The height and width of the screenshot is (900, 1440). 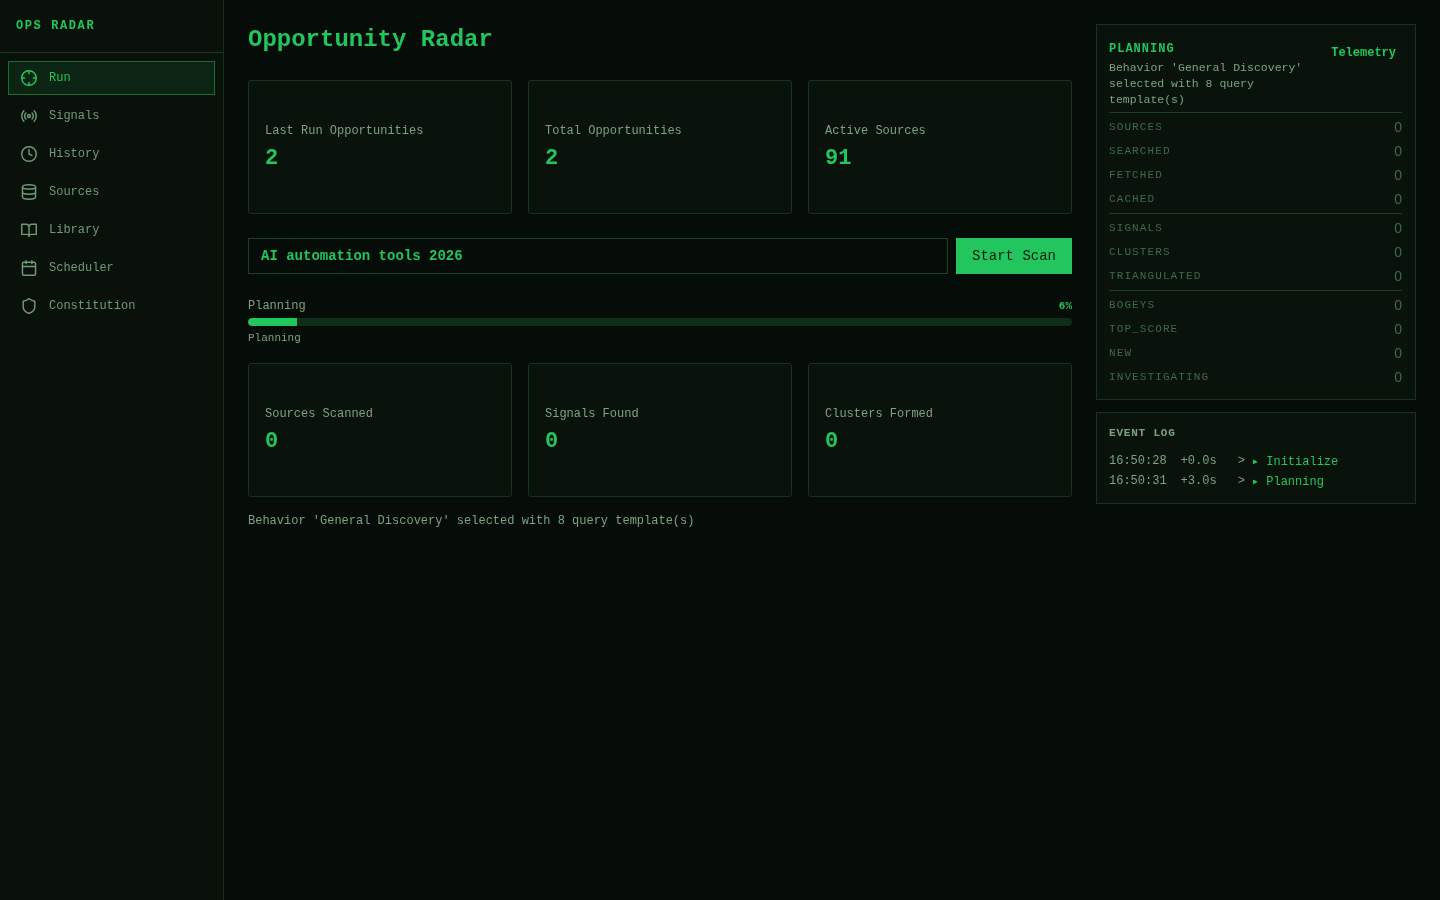 What do you see at coordinates (471, 521) in the screenshot?
I see `status-message: Behavior 'General Discovery' selected with 8 query template(s)` at bounding box center [471, 521].